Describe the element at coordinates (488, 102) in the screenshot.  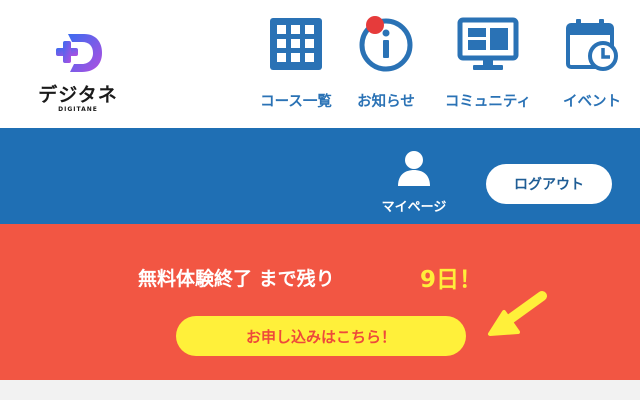
I see `nav-community-label: コミュニティ` at that location.